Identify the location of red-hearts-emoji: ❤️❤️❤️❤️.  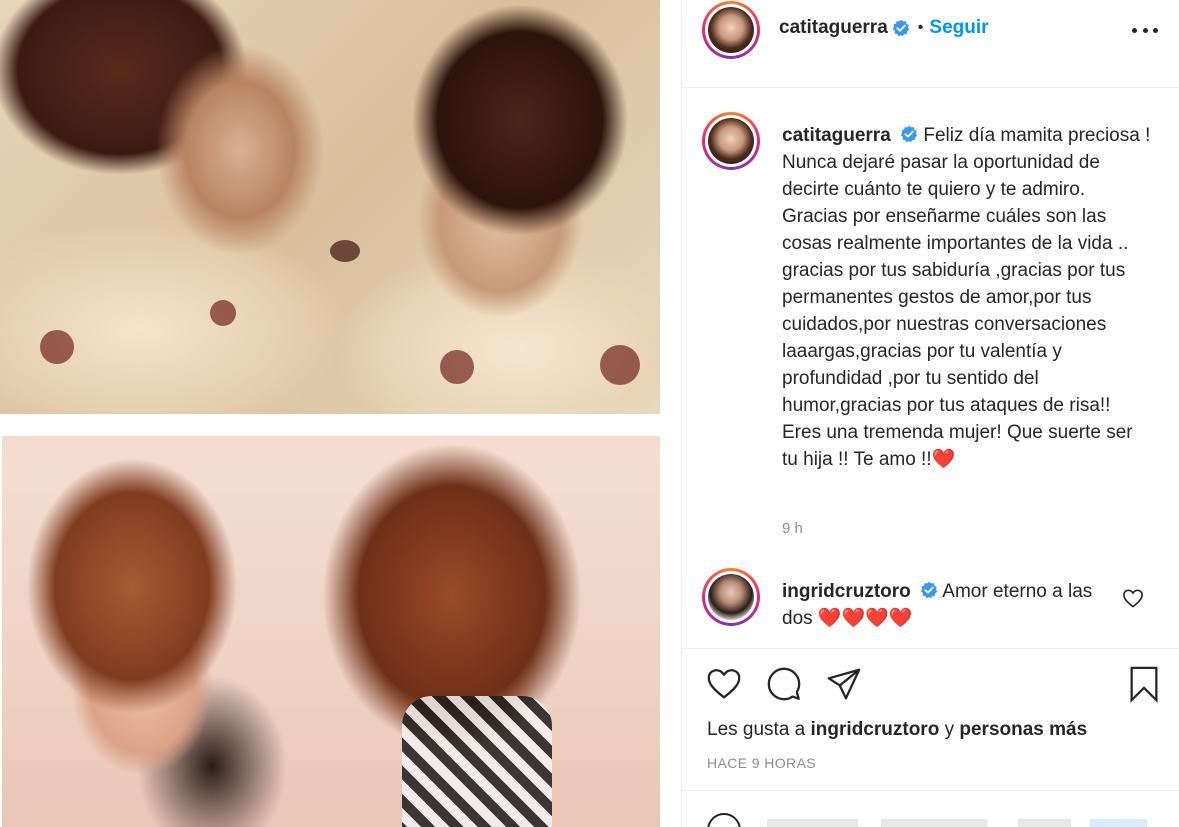
(865, 618).